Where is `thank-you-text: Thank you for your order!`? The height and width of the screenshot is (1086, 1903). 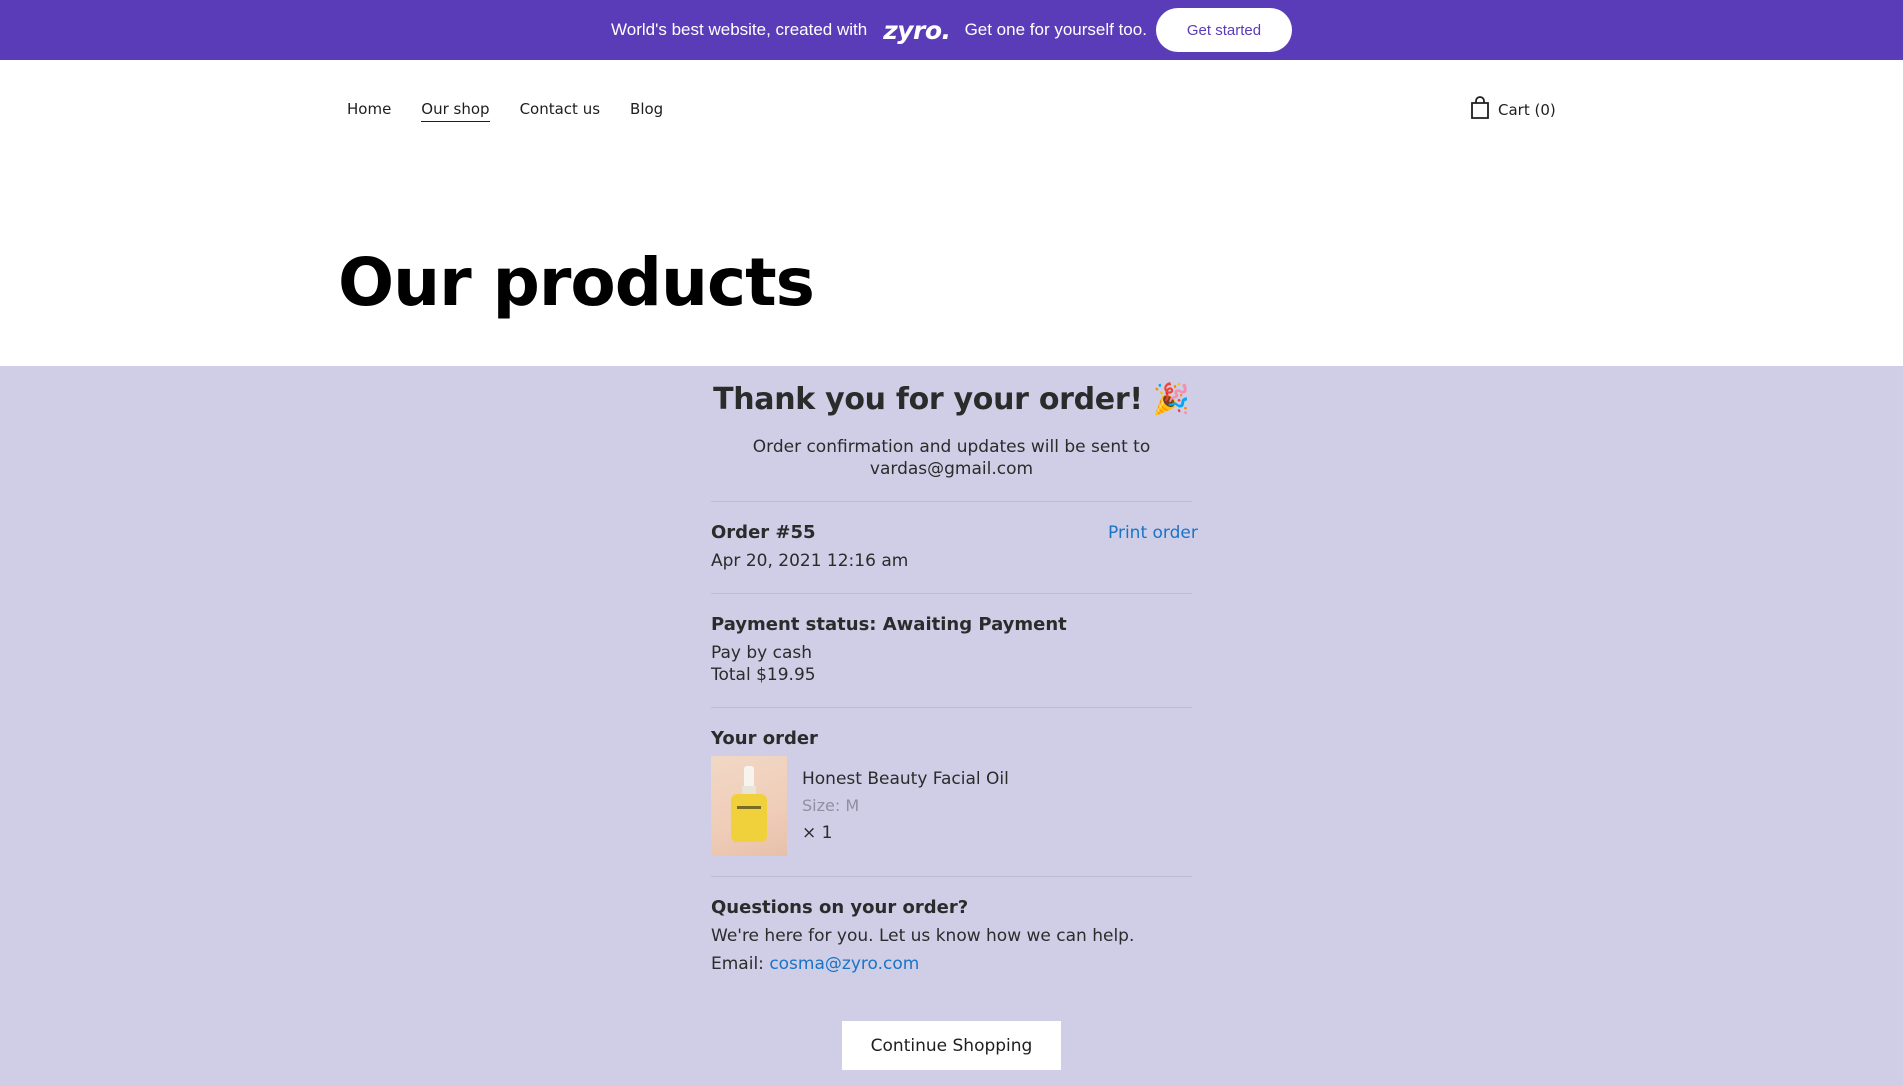 thank-you-text: Thank you for your order! is located at coordinates (928, 399).